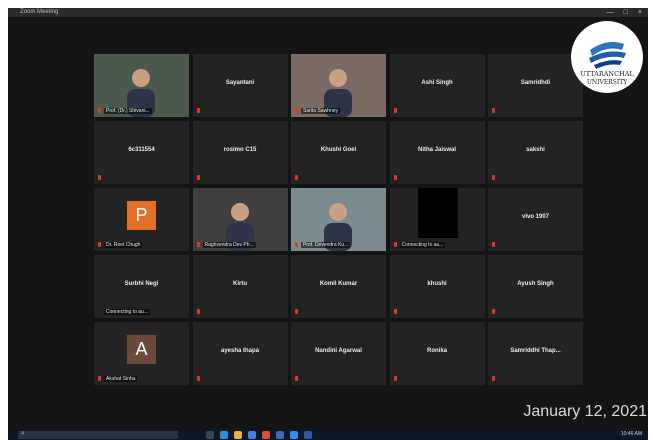 This screenshot has width=653, height=440. I want to click on windows-taskbar: ⌕ 10:46 AM, so click(328, 435).